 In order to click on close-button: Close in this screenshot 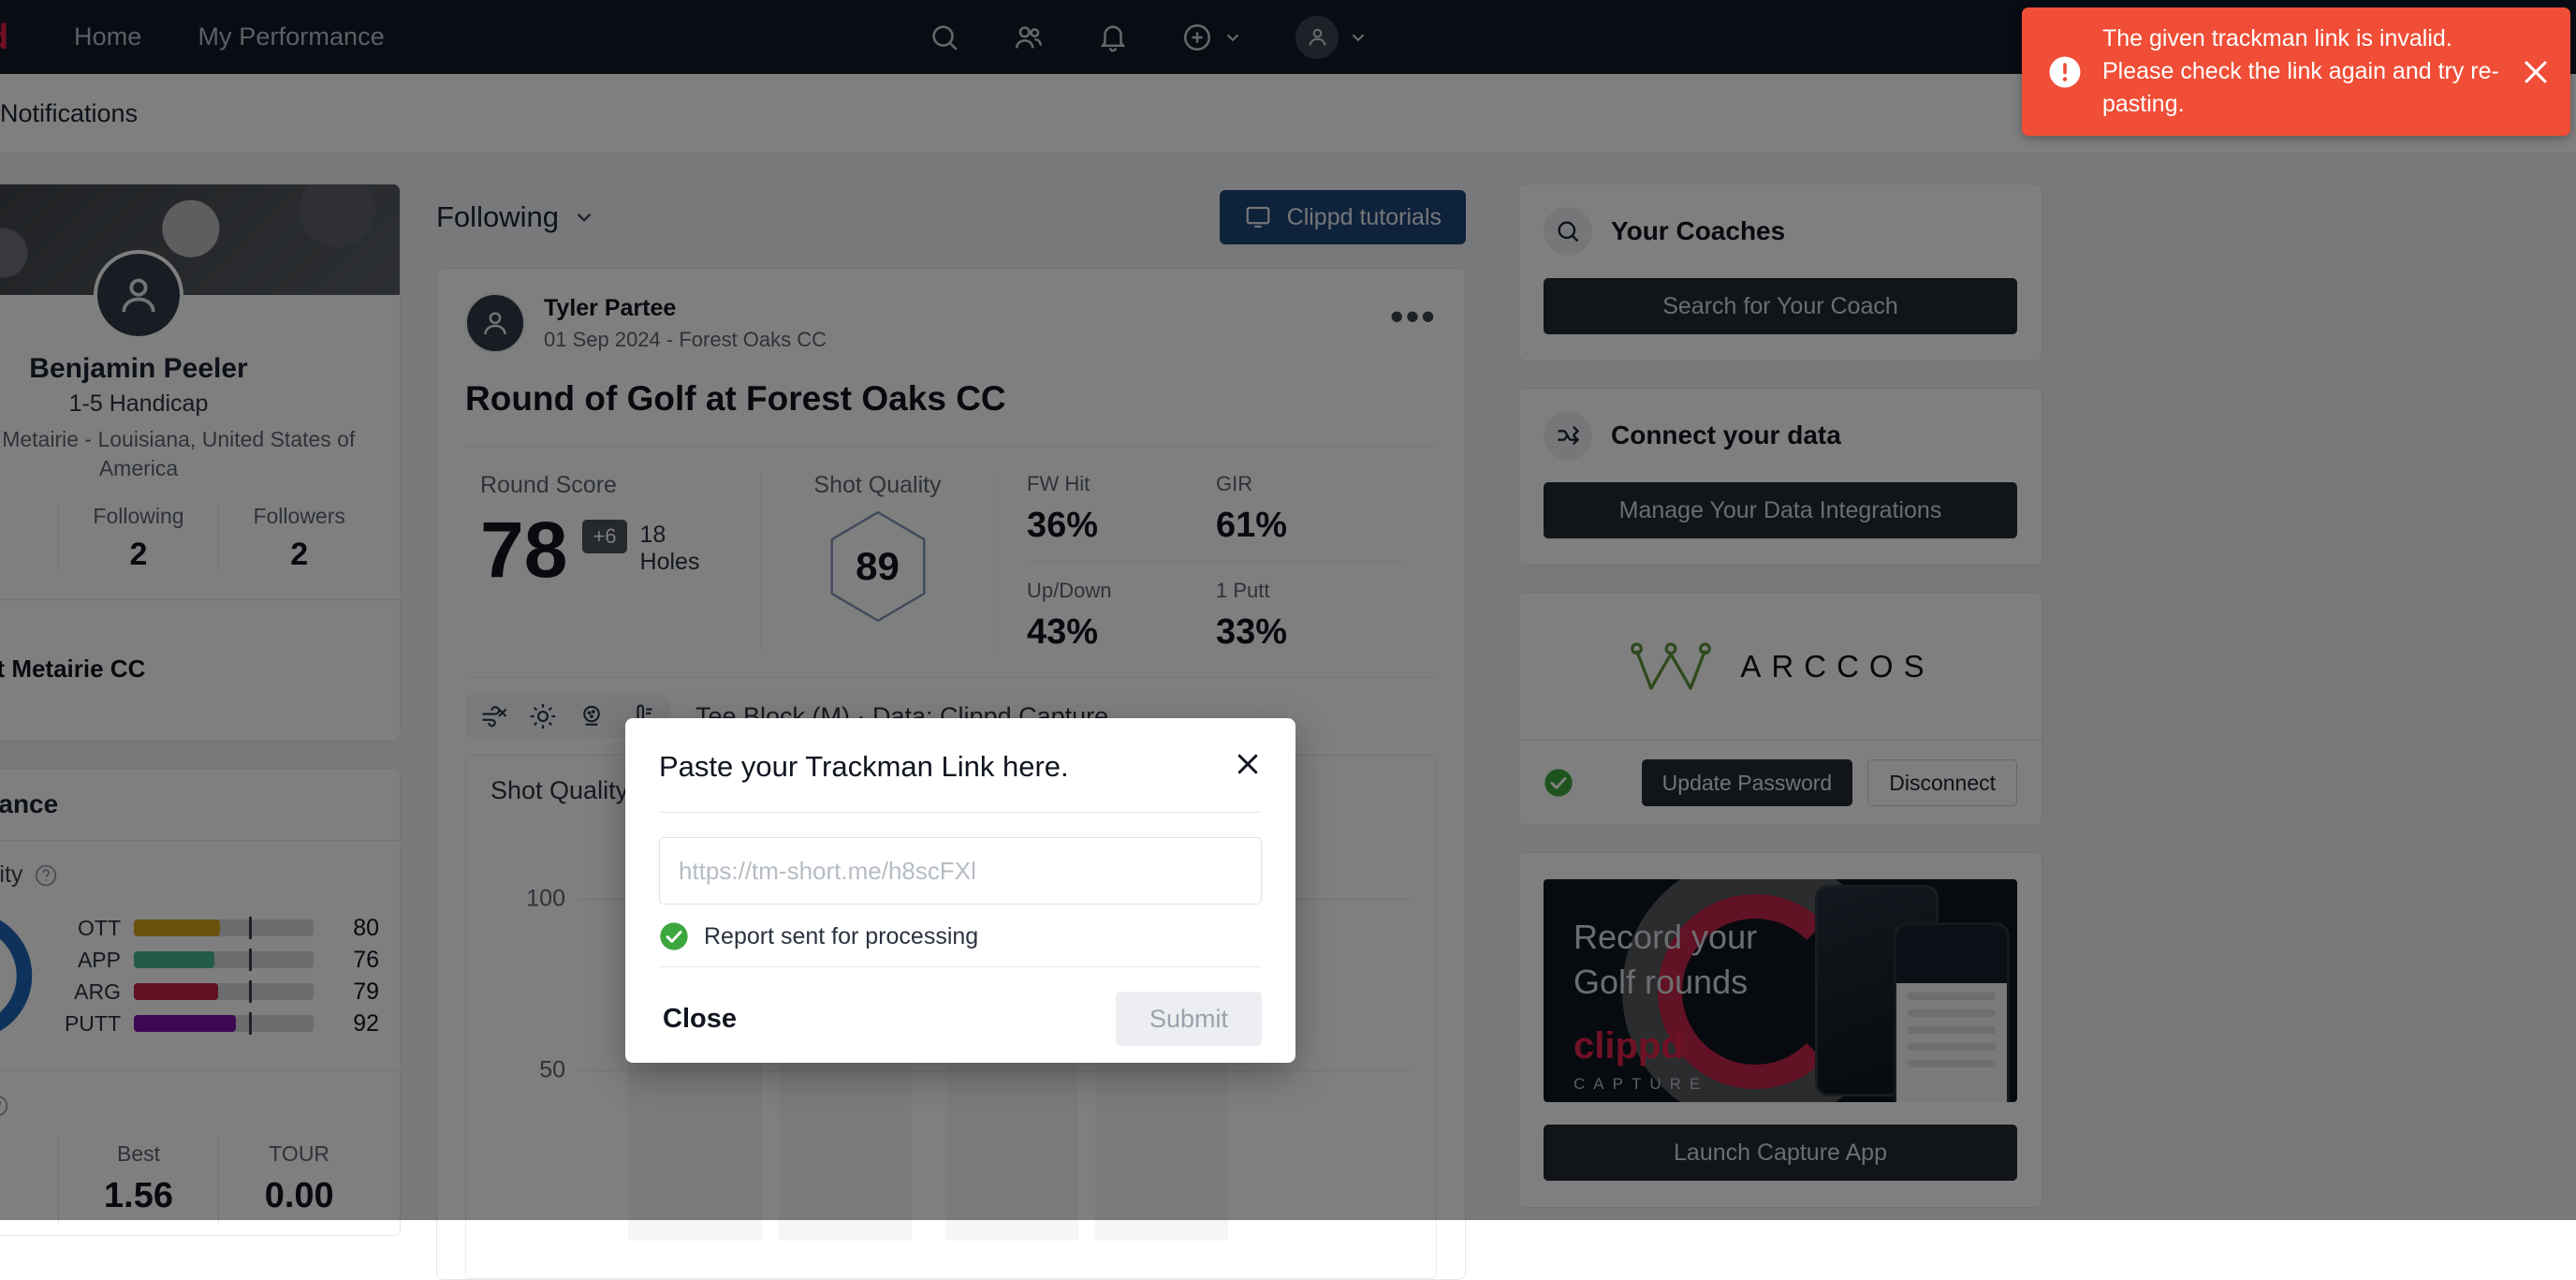, I will do `click(699, 1019)`.